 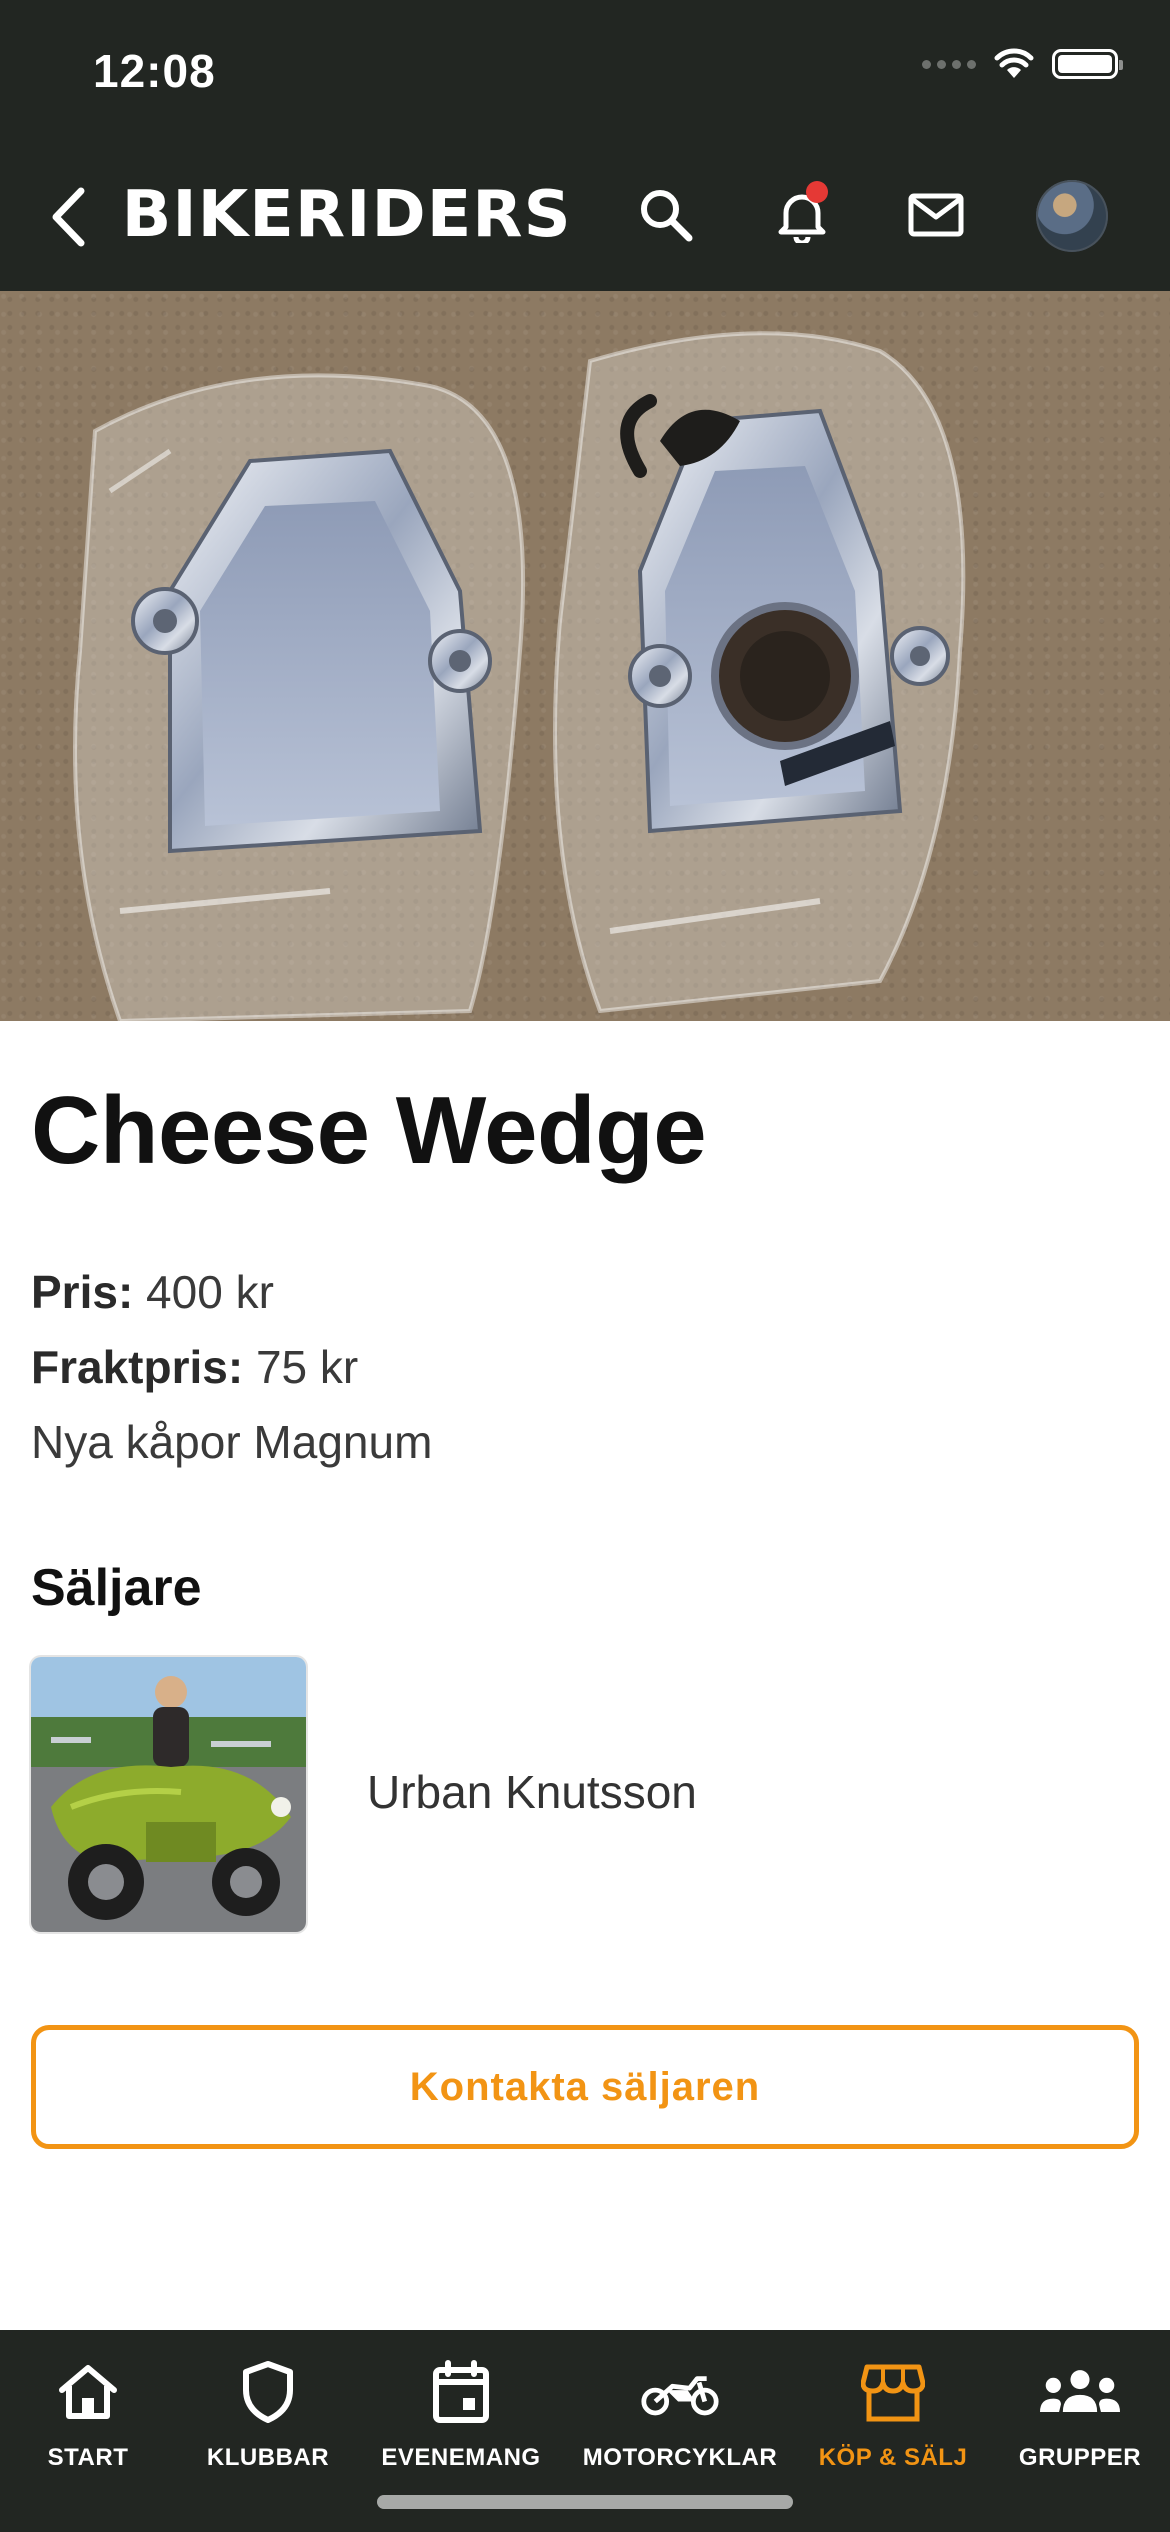 I want to click on user-avatar, so click(x=1072, y=216).